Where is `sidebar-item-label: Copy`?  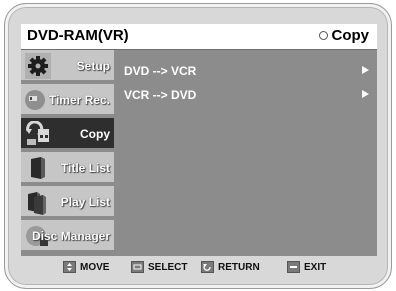
sidebar-item-label: Copy is located at coordinates (95, 134).